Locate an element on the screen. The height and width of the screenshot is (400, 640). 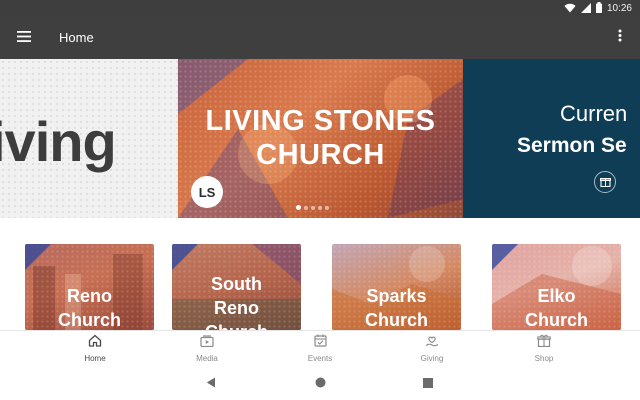
church-card-south-reno: South Reno Church is located at coordinates (236, 287).